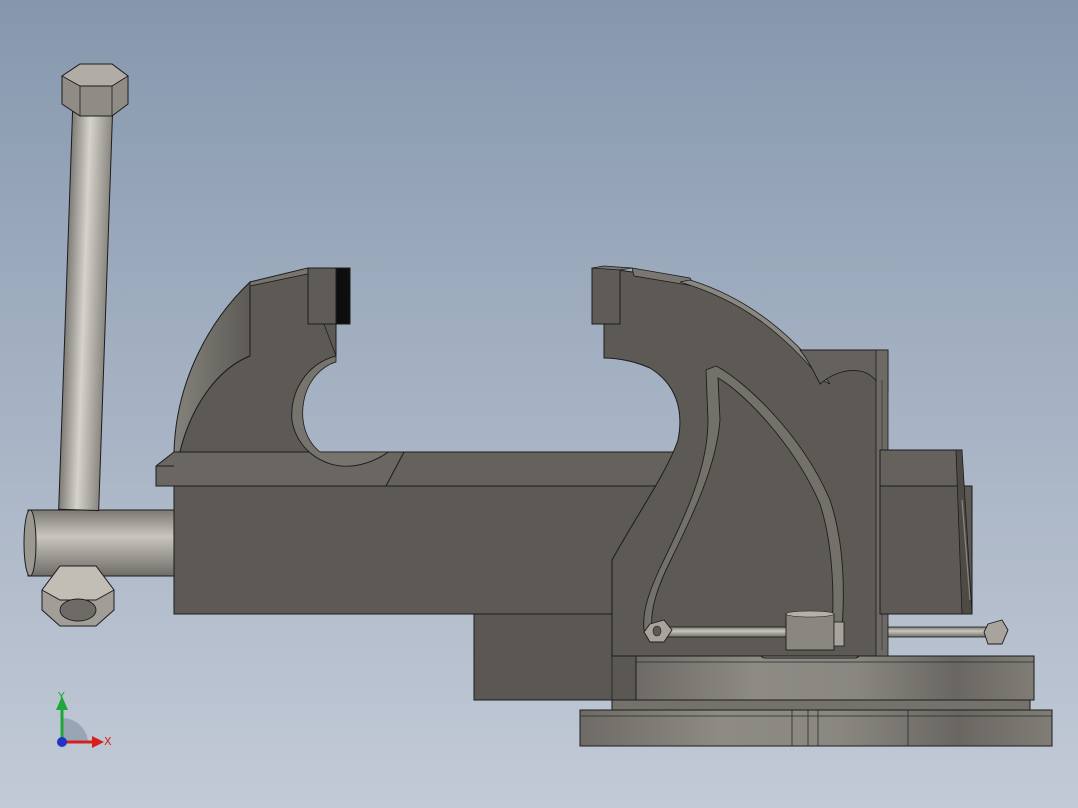  I want to click on base-plate-lower, so click(816, 728).